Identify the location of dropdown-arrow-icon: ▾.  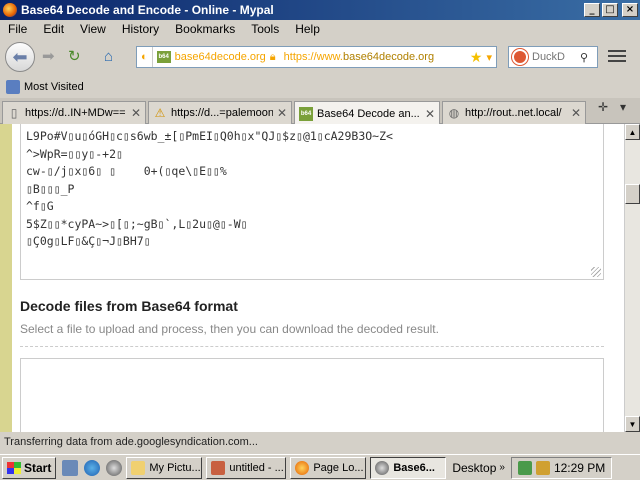
(489, 57).